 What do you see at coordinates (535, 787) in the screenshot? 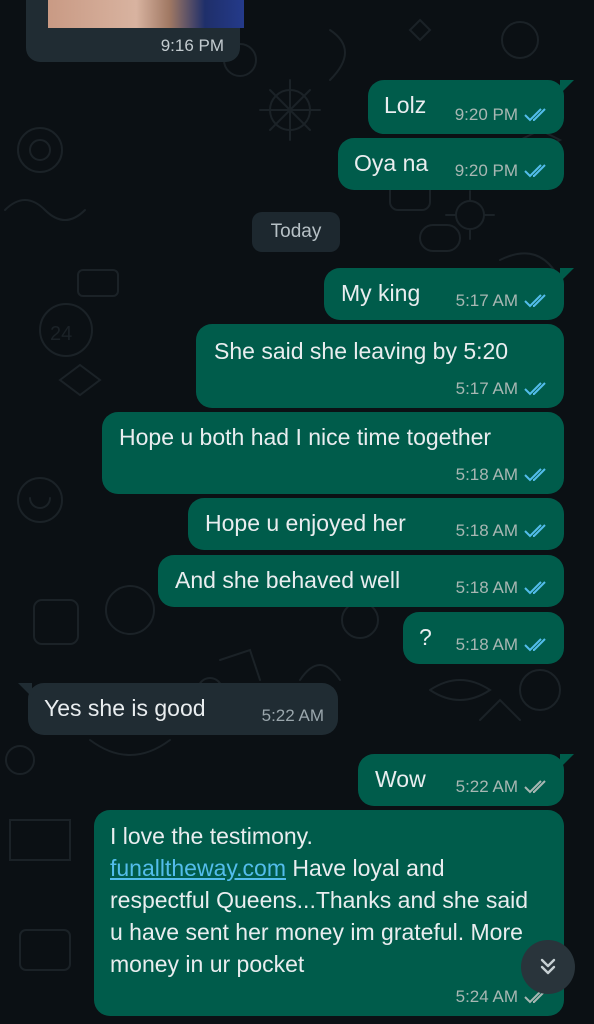
I see `delivered-double-tick-icon` at bounding box center [535, 787].